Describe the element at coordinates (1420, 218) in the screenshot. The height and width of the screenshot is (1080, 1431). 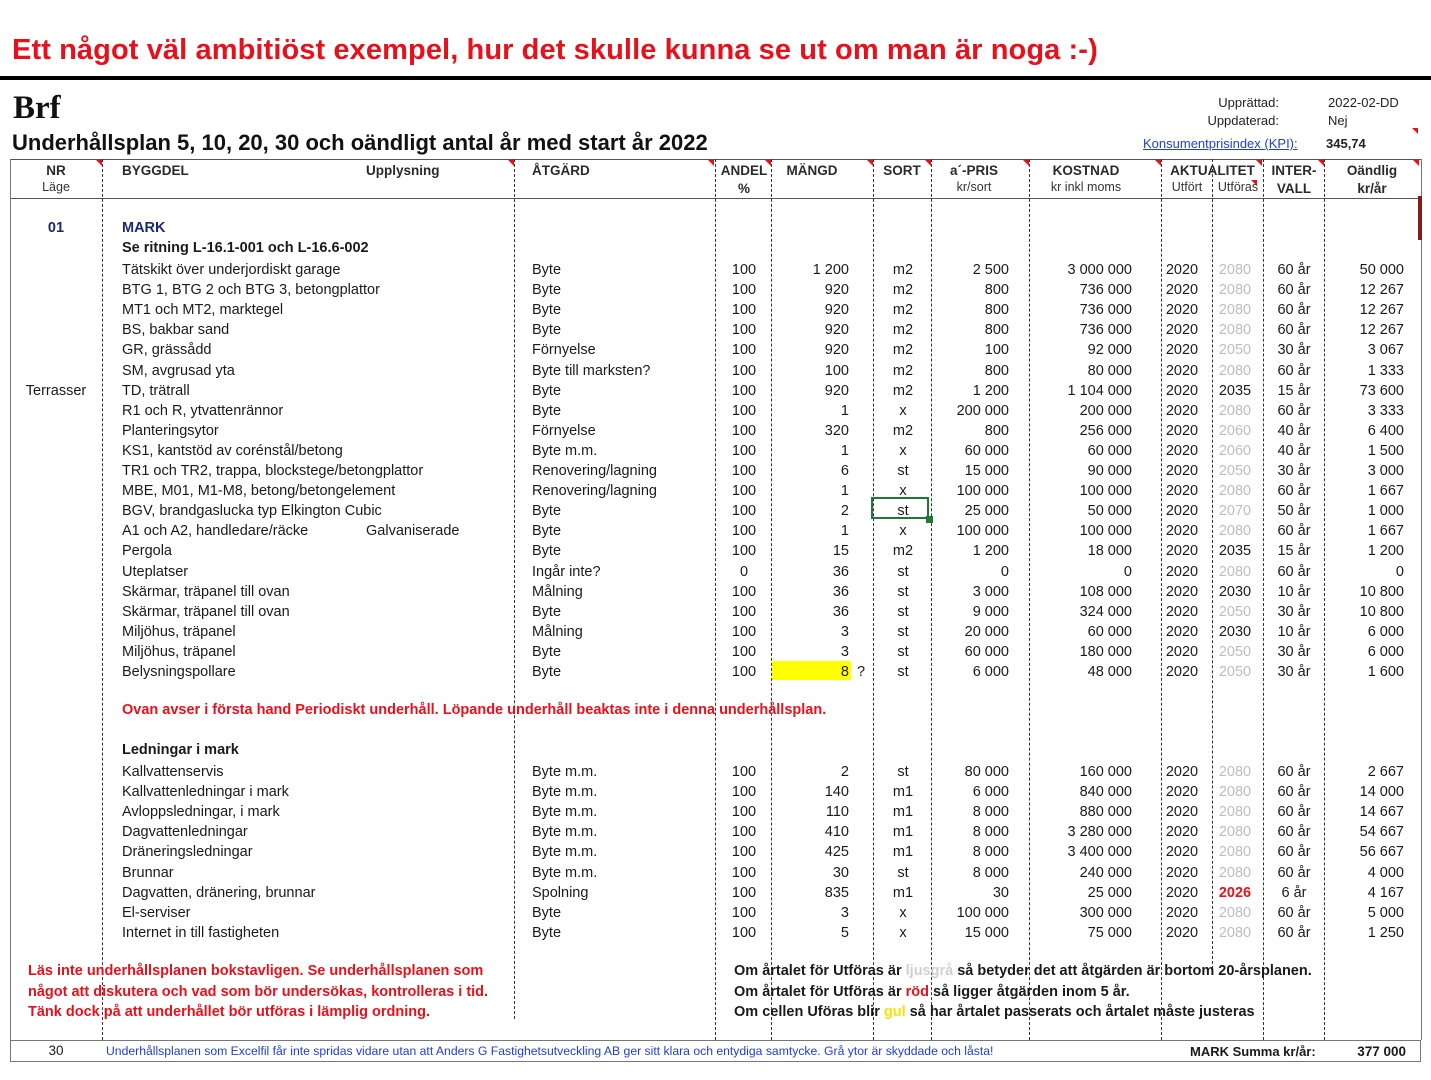
I see `scroll-indicator` at that location.